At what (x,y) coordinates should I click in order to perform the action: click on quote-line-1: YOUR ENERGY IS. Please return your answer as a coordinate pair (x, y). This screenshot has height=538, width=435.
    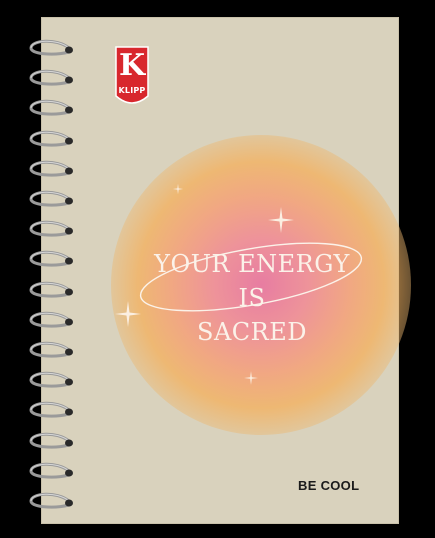
    Looking at the image, I should click on (252, 281).